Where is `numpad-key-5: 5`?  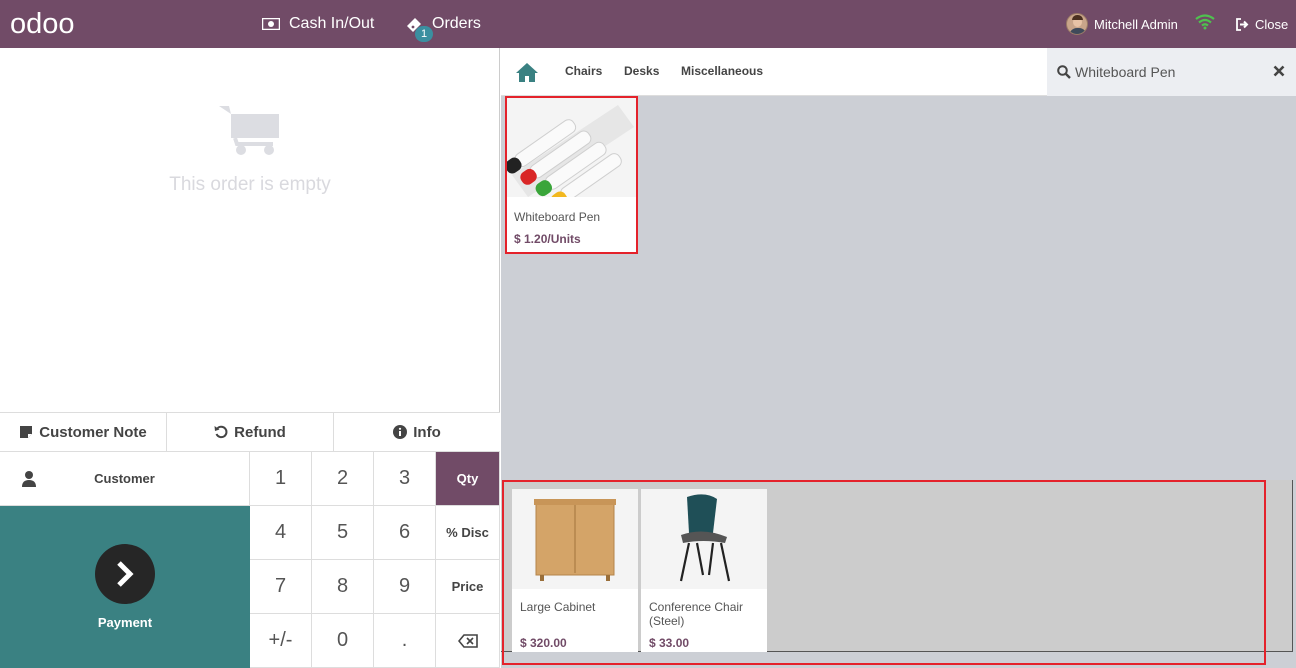
numpad-key-5: 5 is located at coordinates (343, 533).